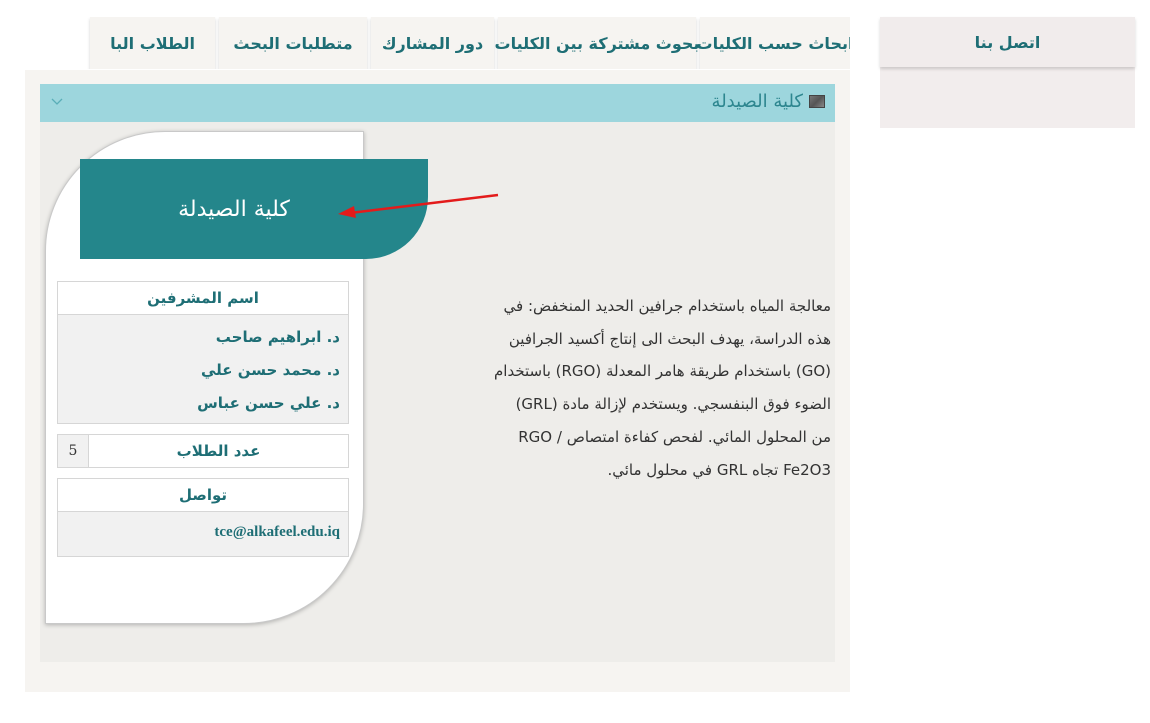  I want to click on contact-box: اتصل بنا, so click(1007, 72).